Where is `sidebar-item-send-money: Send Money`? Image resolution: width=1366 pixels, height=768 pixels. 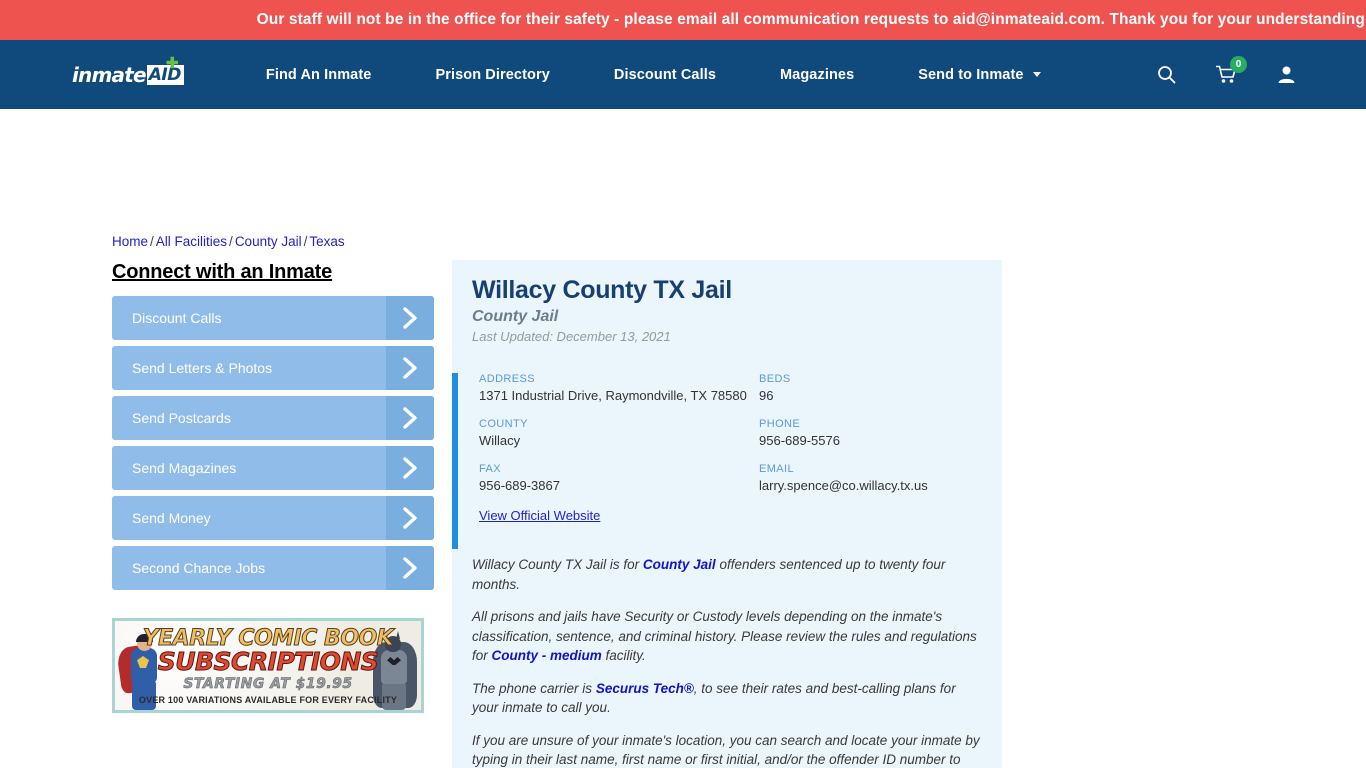
sidebar-item-send-money: Send Money is located at coordinates (273, 518).